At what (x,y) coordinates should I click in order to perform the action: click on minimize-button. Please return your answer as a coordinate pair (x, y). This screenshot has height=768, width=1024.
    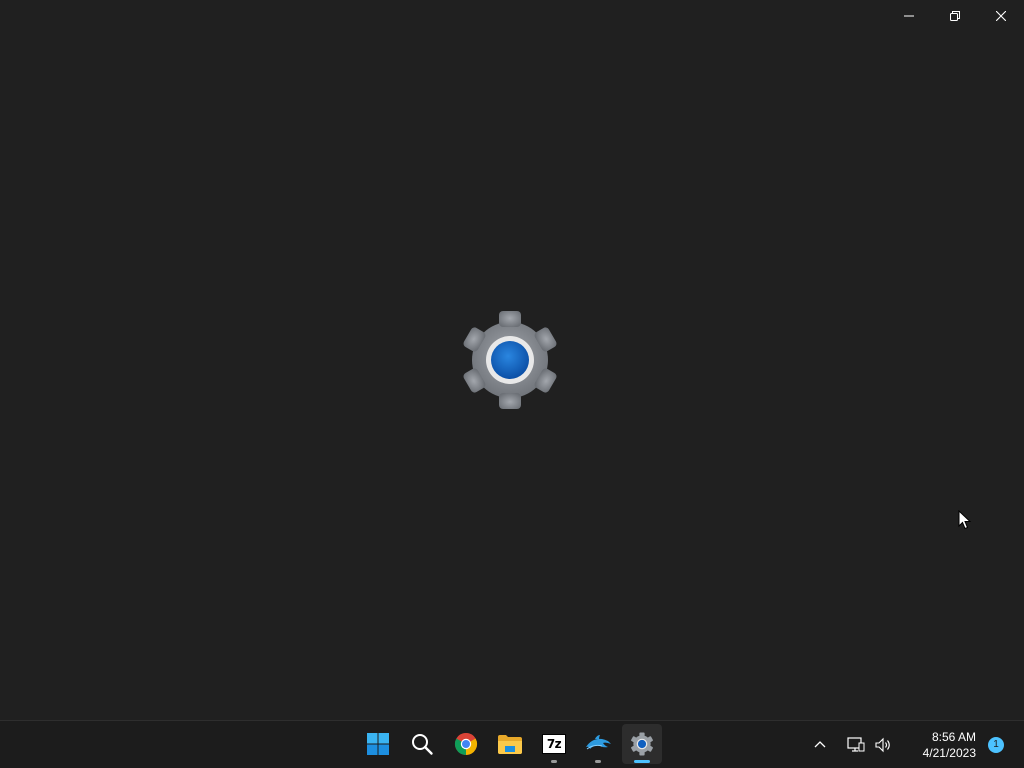
    Looking at the image, I should click on (909, 16).